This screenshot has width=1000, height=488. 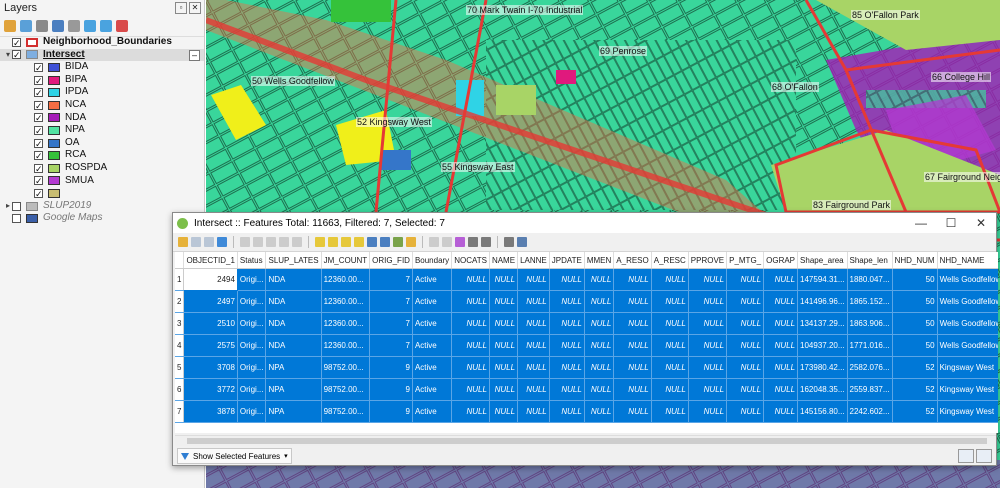 What do you see at coordinates (74, 26) in the screenshot?
I see `filter-expression-icon` at bounding box center [74, 26].